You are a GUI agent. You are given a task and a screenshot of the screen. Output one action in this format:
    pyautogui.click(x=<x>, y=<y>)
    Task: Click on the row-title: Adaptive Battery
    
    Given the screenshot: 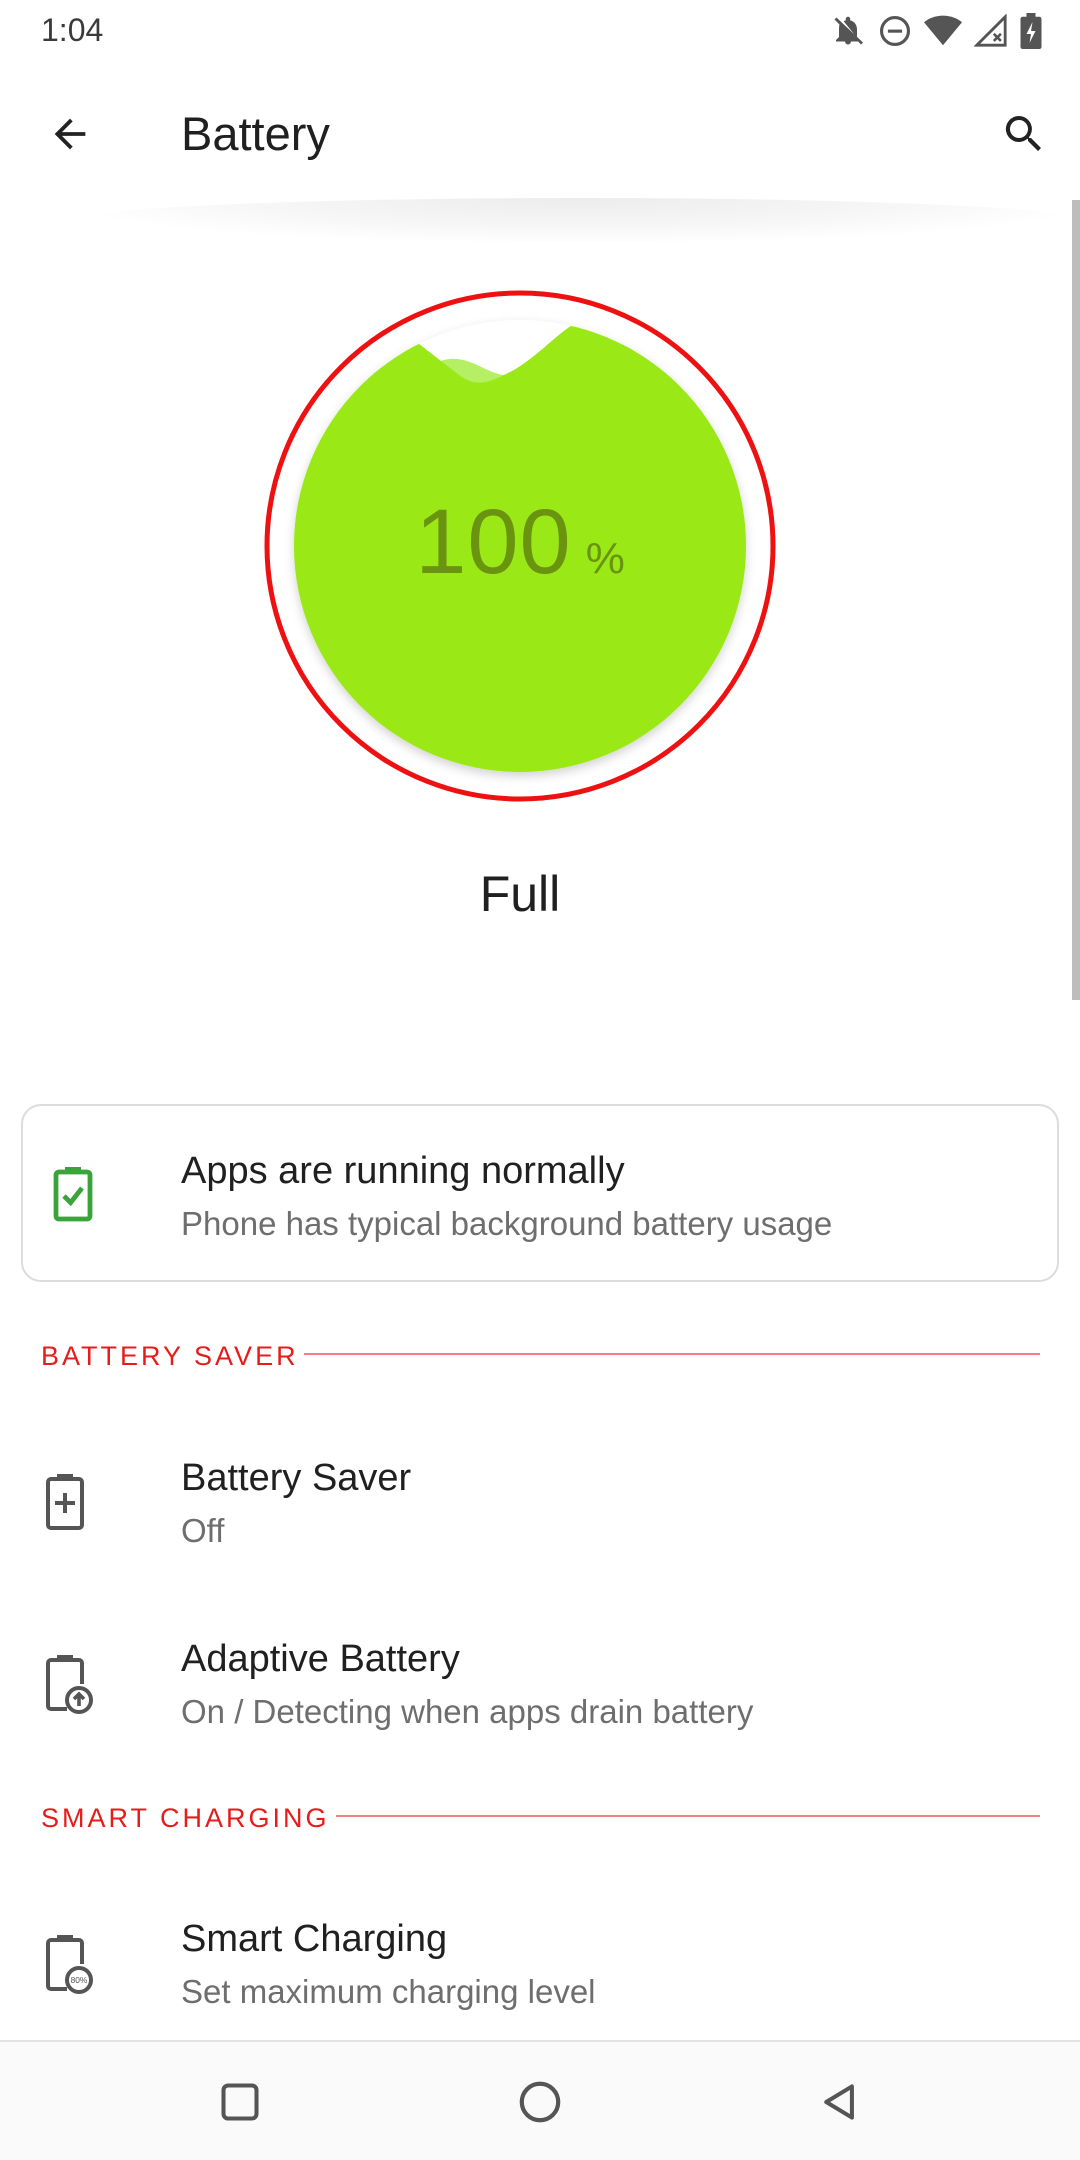 What is the action you would take?
    pyautogui.click(x=320, y=1659)
    